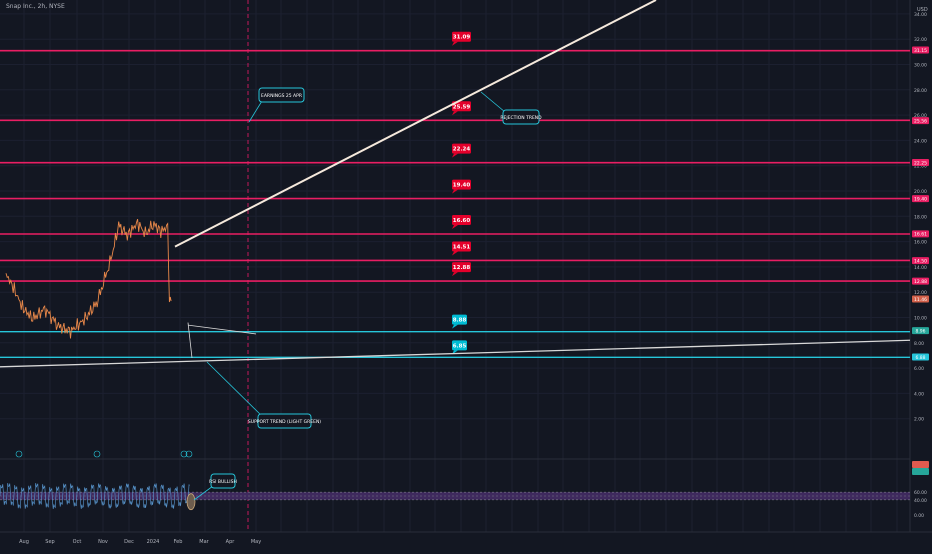 The width and height of the screenshot is (932, 554). I want to click on month-label: Apr, so click(231, 542).